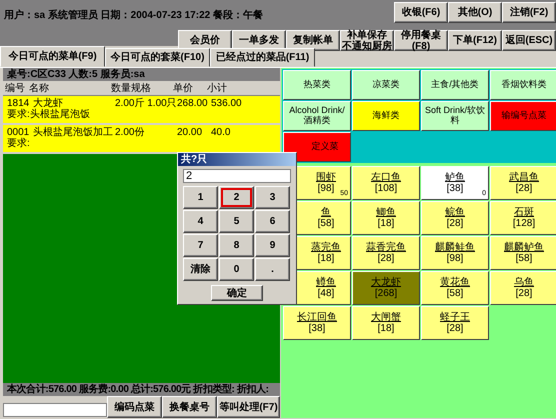 The height and width of the screenshot is (419, 556). I want to click on dish-price: [128], so click(524, 223).